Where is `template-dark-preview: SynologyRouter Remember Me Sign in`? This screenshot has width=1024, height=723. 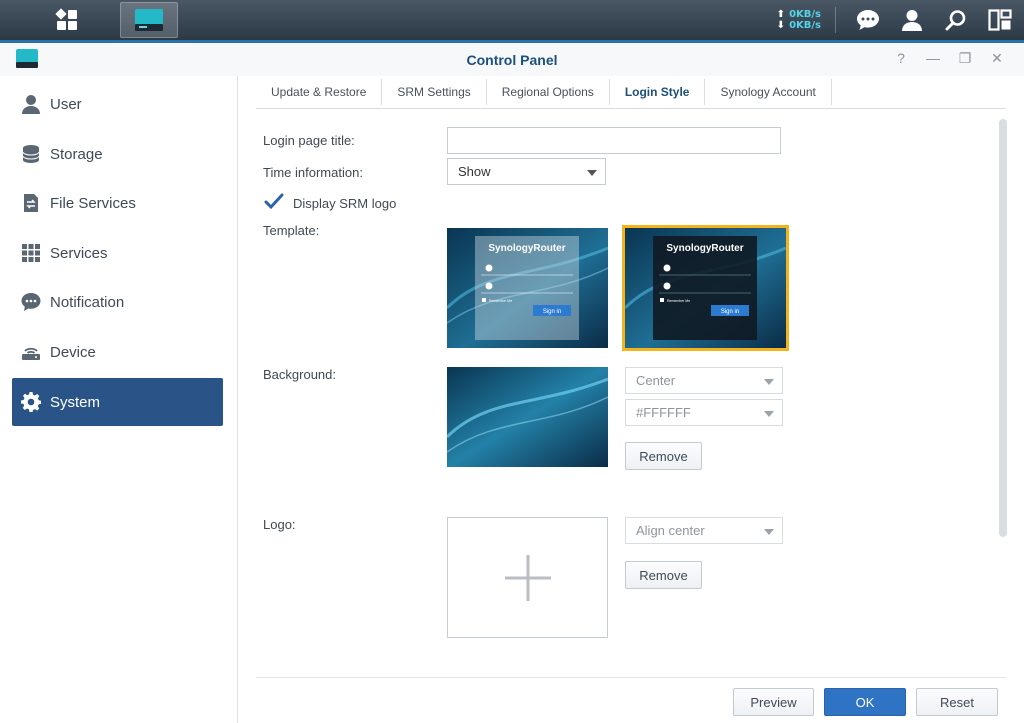
template-dark-preview: SynologyRouter Remember Me Sign in is located at coordinates (705, 288).